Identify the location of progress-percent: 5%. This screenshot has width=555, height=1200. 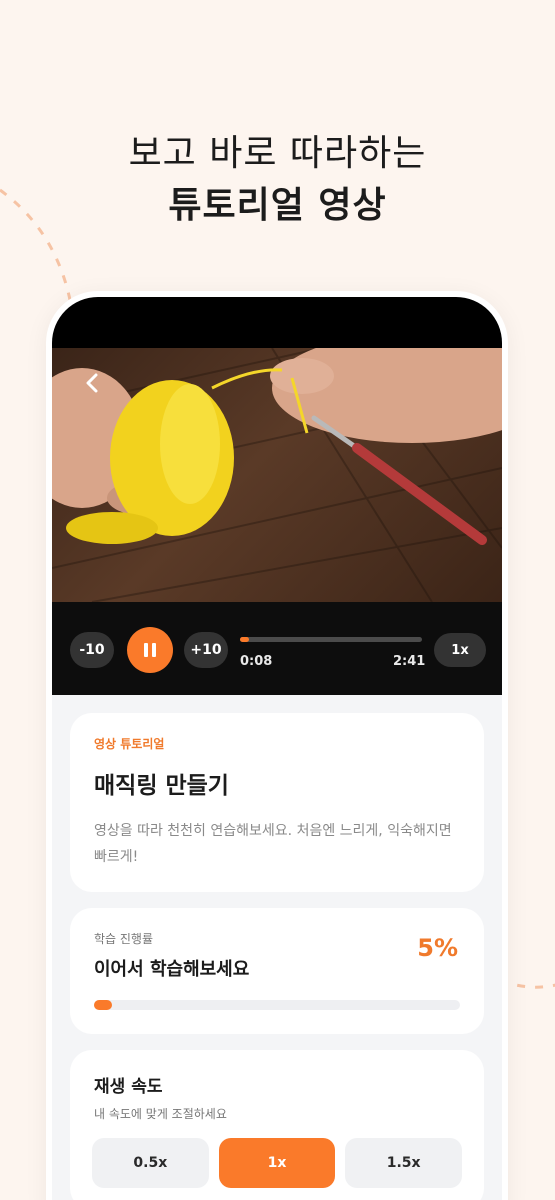
(437, 948).